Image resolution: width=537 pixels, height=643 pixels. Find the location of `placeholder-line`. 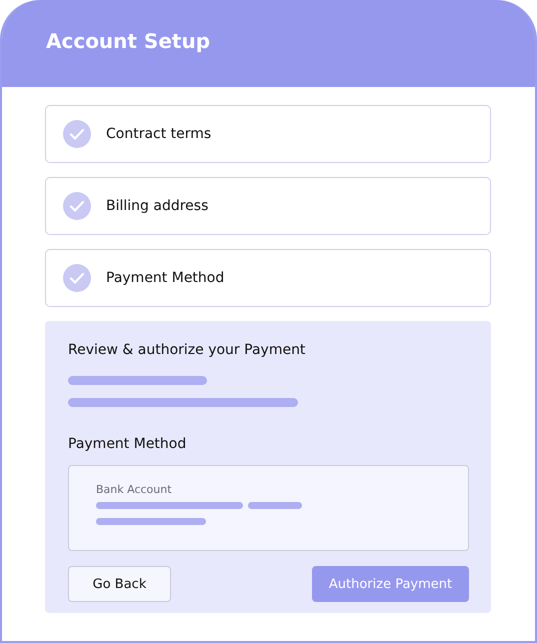

placeholder-line is located at coordinates (275, 505).